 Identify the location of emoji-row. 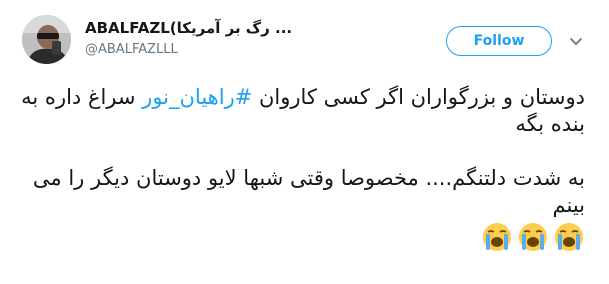
(302, 239).